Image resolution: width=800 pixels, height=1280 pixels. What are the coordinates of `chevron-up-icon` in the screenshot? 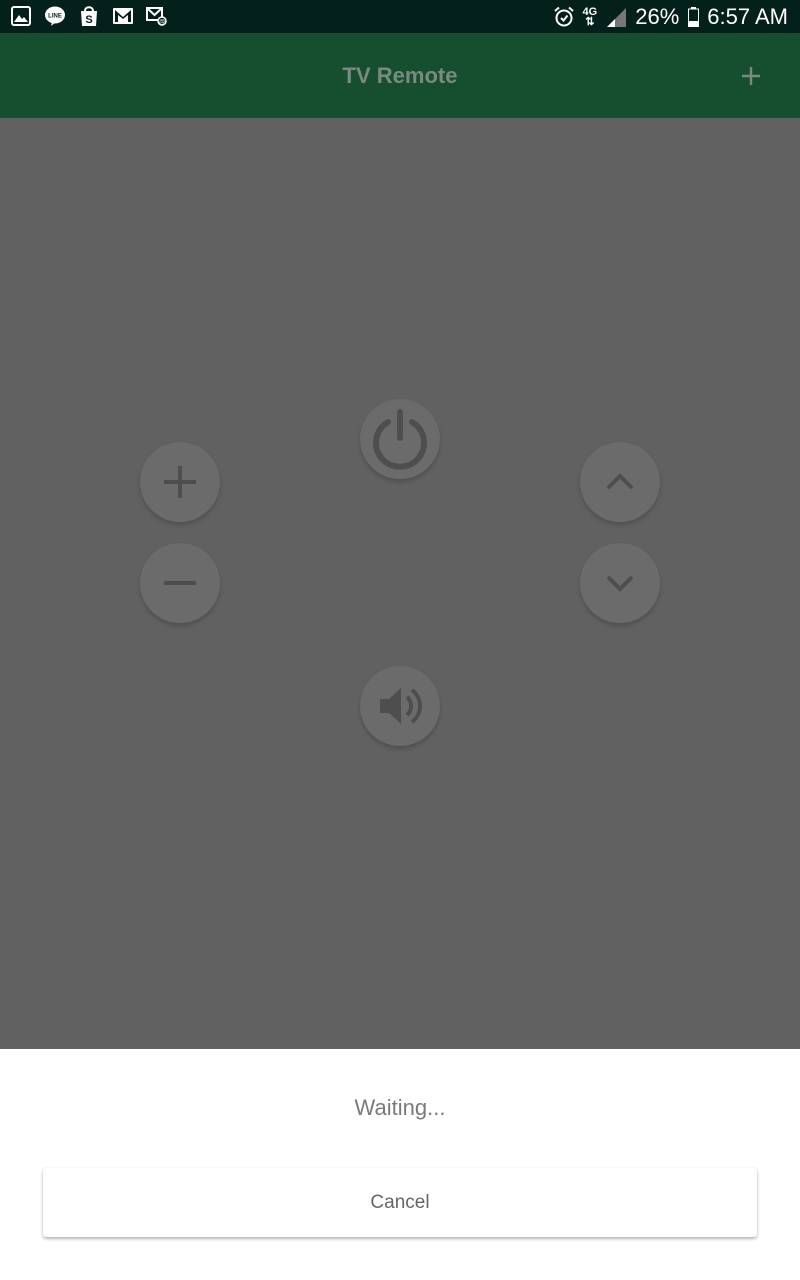 It's located at (620, 481).